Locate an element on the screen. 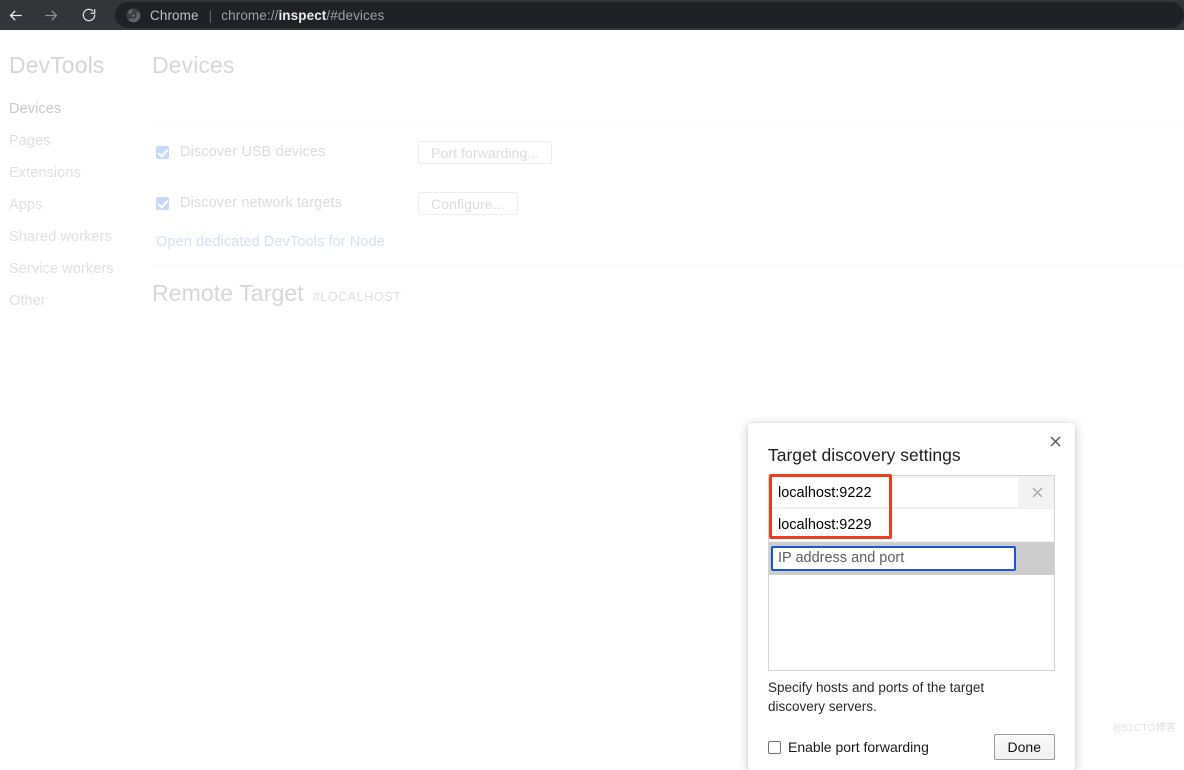 The height and width of the screenshot is (770, 1184). sidebar-item-label: Other is located at coordinates (27, 301).